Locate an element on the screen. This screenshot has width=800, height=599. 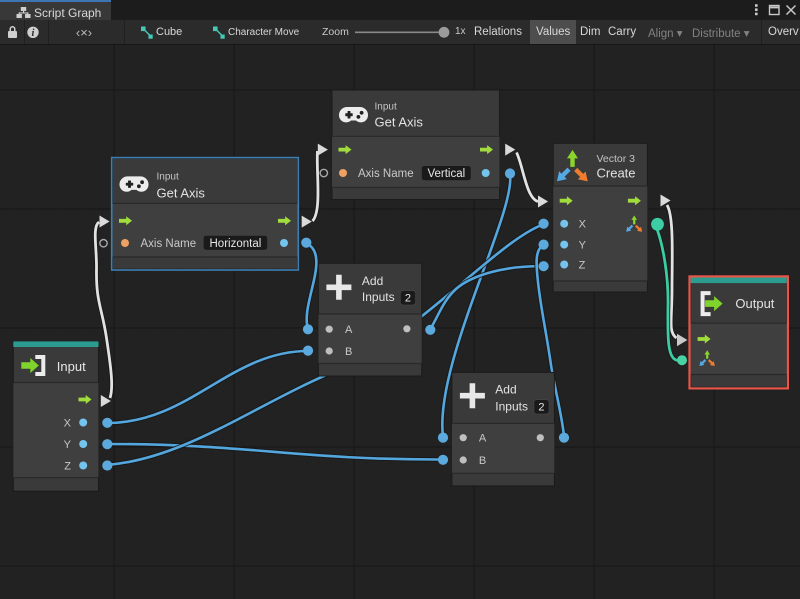
svg-text: Create is located at coordinates (616, 173).